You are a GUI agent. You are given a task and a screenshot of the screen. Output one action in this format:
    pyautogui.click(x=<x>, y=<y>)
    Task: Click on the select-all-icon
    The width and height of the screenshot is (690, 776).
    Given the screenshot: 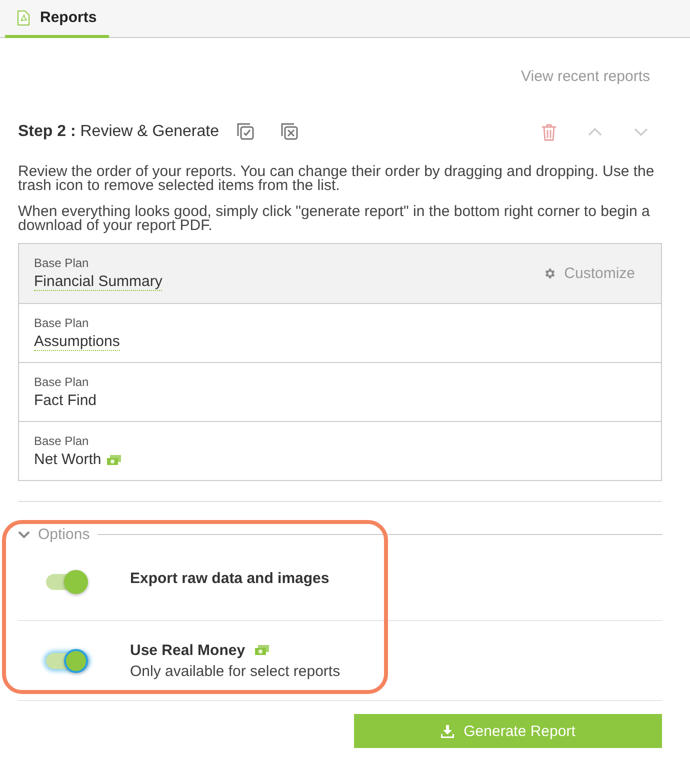 What is the action you would take?
    pyautogui.click(x=245, y=132)
    